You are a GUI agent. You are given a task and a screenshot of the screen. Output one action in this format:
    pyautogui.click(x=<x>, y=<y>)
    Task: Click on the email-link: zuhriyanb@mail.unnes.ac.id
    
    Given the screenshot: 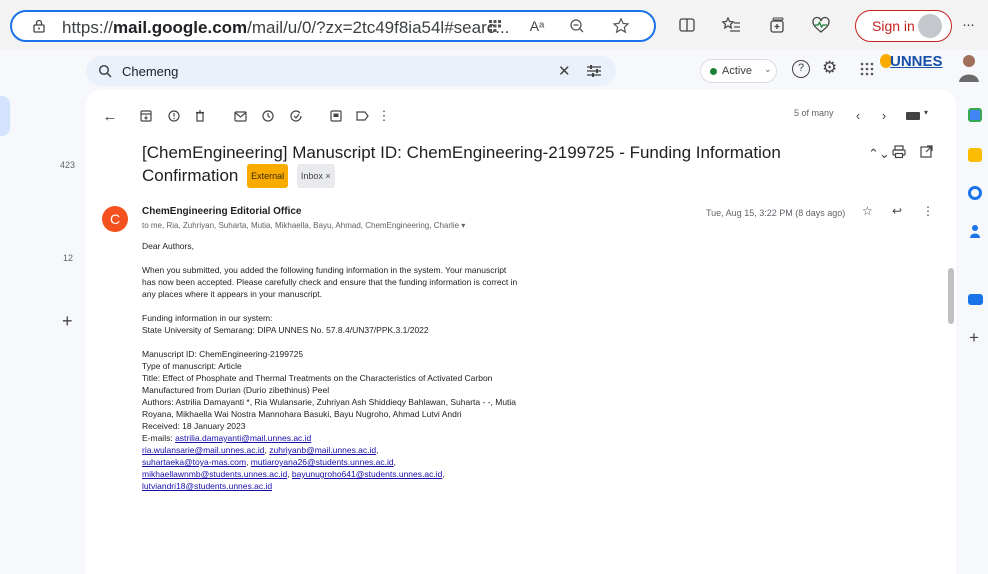 What is the action you would take?
    pyautogui.click(x=322, y=450)
    